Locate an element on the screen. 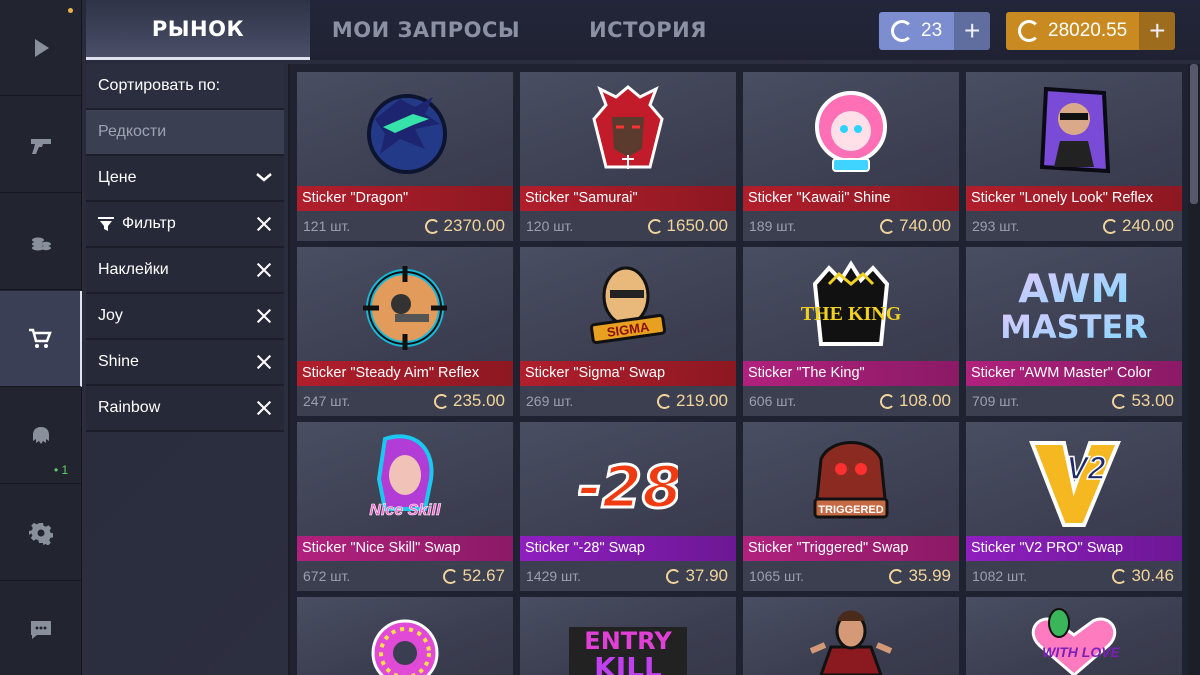  item-name: Sticker "V2 PRO" Swap is located at coordinates (1074, 548).